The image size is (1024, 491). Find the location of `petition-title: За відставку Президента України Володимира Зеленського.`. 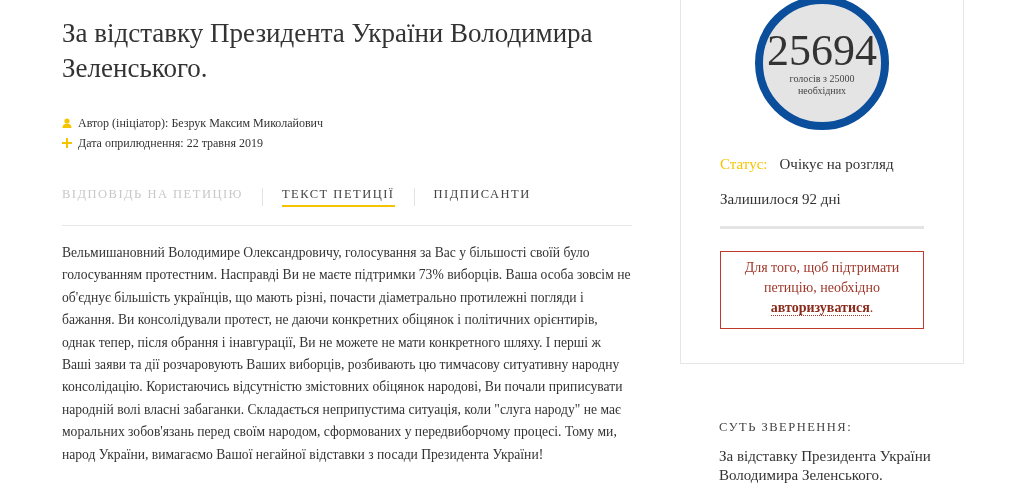

petition-title: За відставку Президента України Володимира Зеленського. is located at coordinates (328, 51).